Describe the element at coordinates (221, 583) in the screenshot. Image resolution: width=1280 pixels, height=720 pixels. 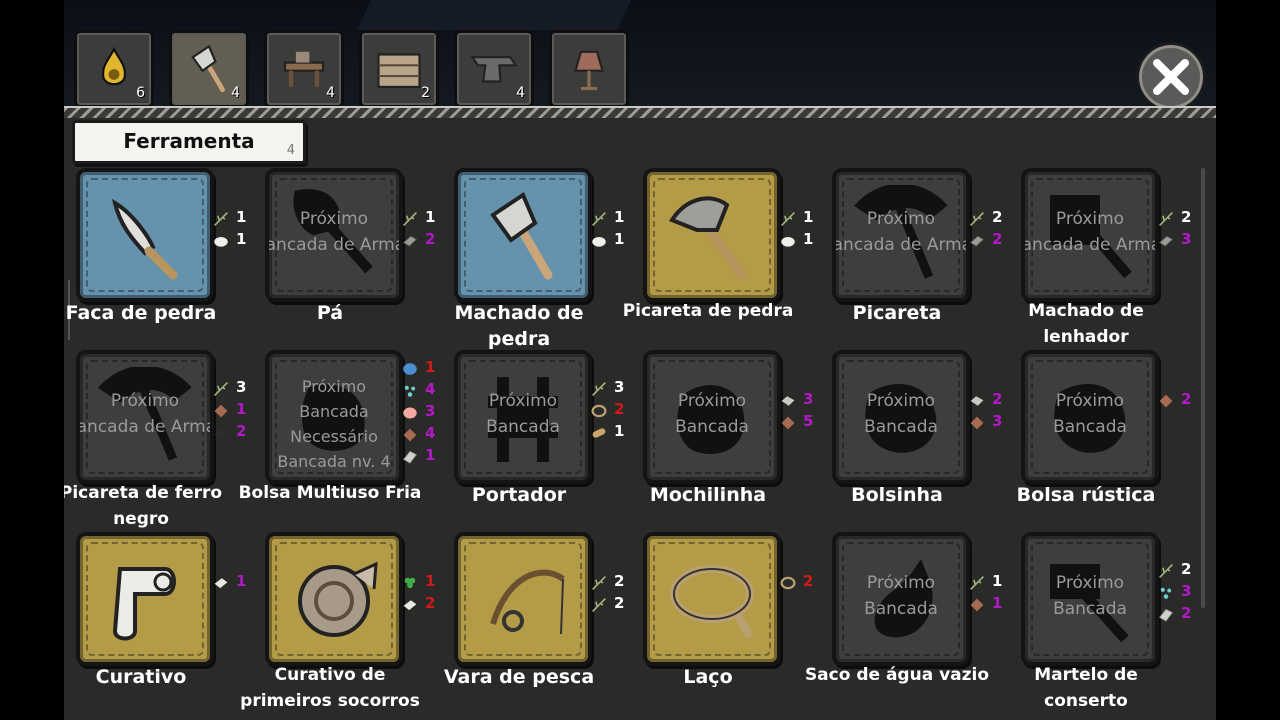
I see `cloth-icon` at that location.